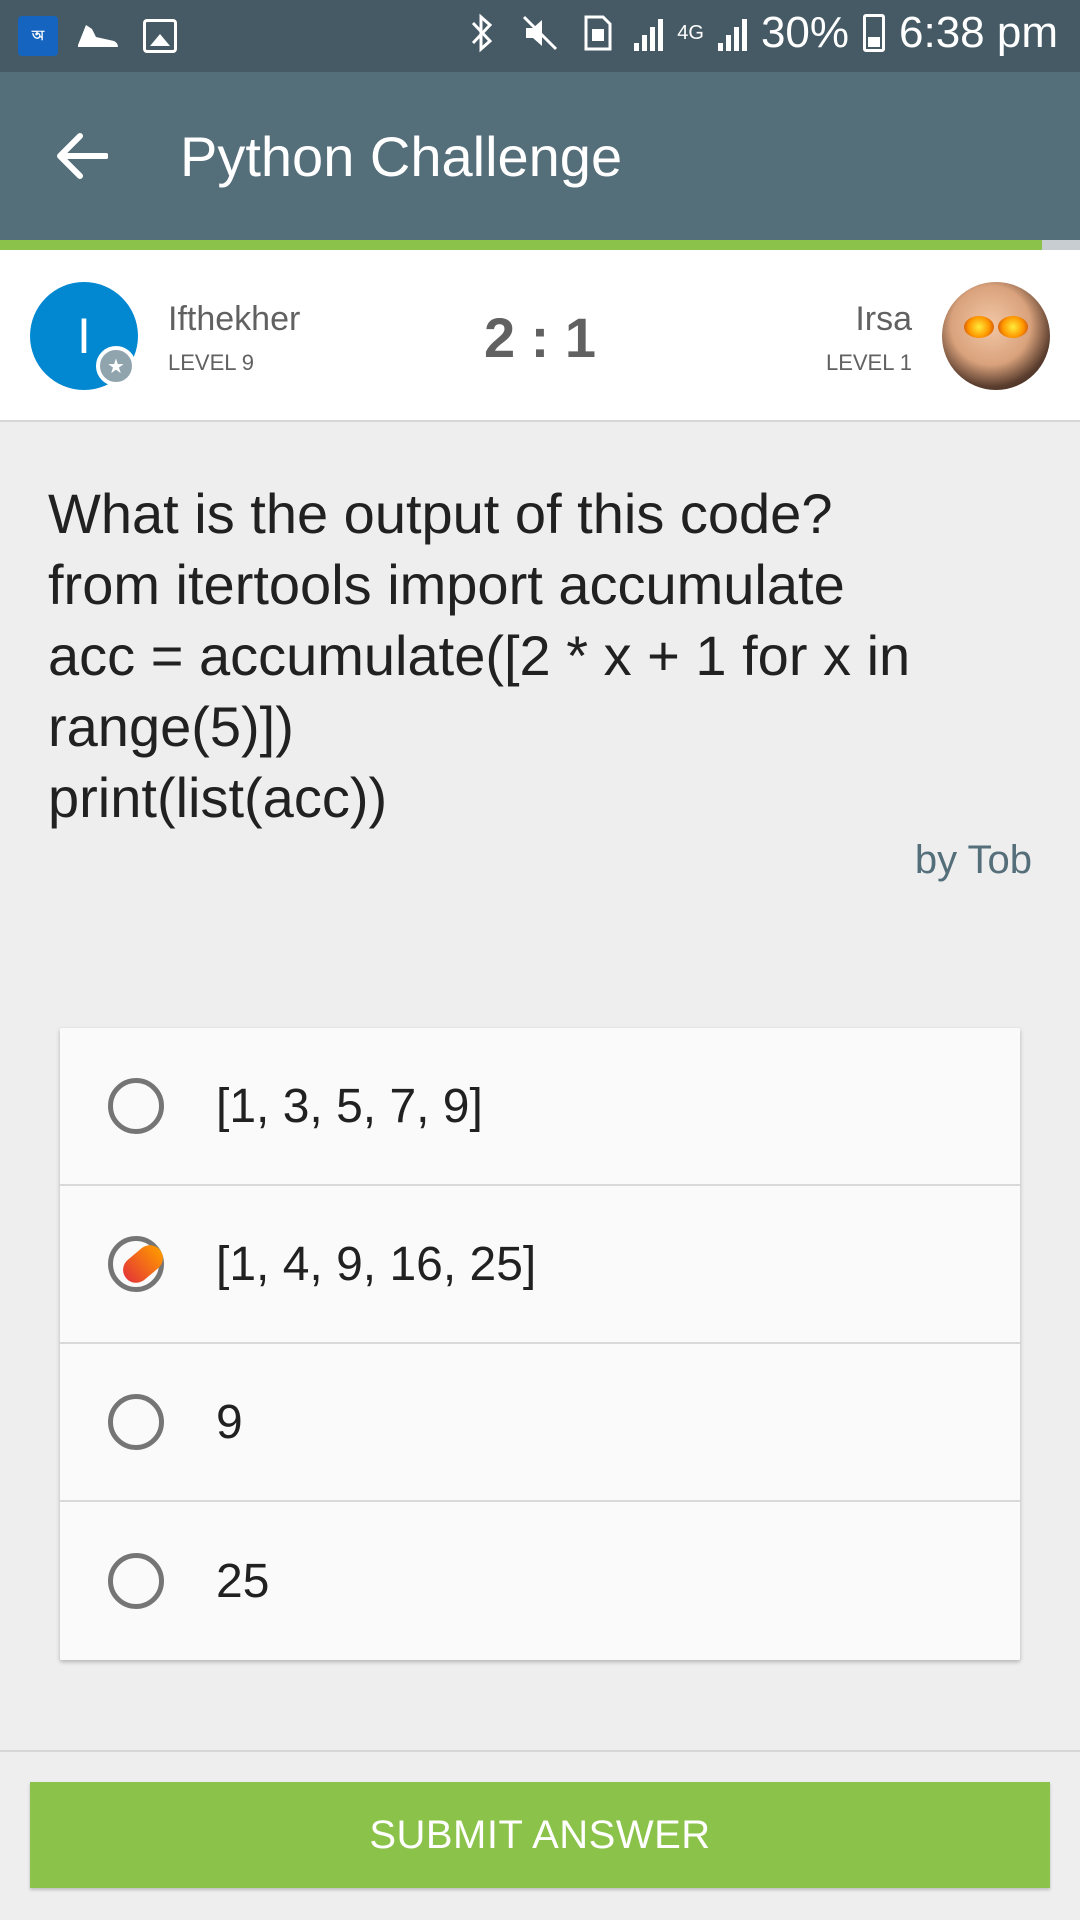 The image size is (1080, 1920). What do you see at coordinates (690, 33) in the screenshot?
I see `network-type: 4G` at bounding box center [690, 33].